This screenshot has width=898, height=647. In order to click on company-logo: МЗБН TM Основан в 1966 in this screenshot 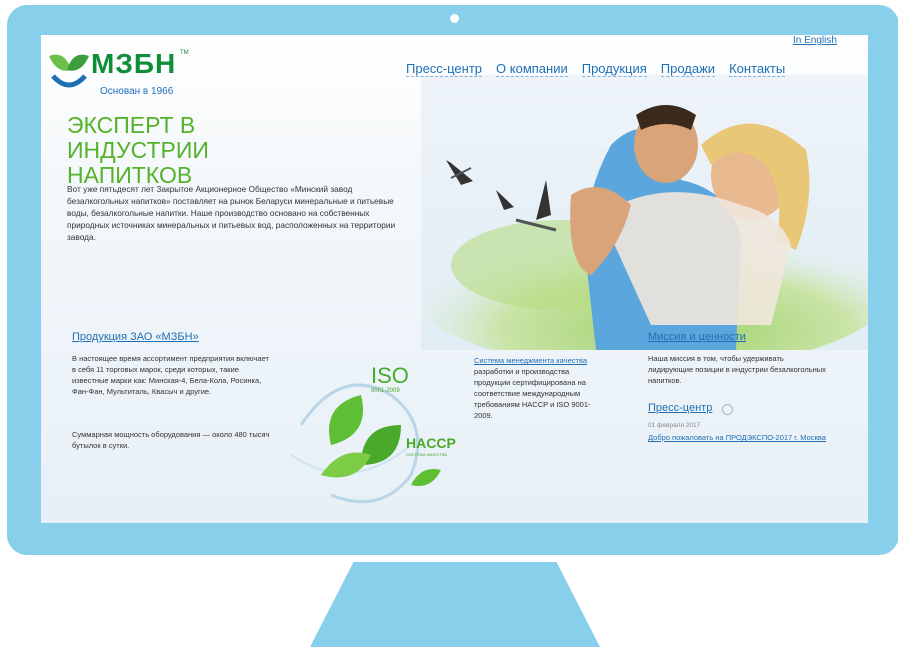, I will do `click(120, 72)`.